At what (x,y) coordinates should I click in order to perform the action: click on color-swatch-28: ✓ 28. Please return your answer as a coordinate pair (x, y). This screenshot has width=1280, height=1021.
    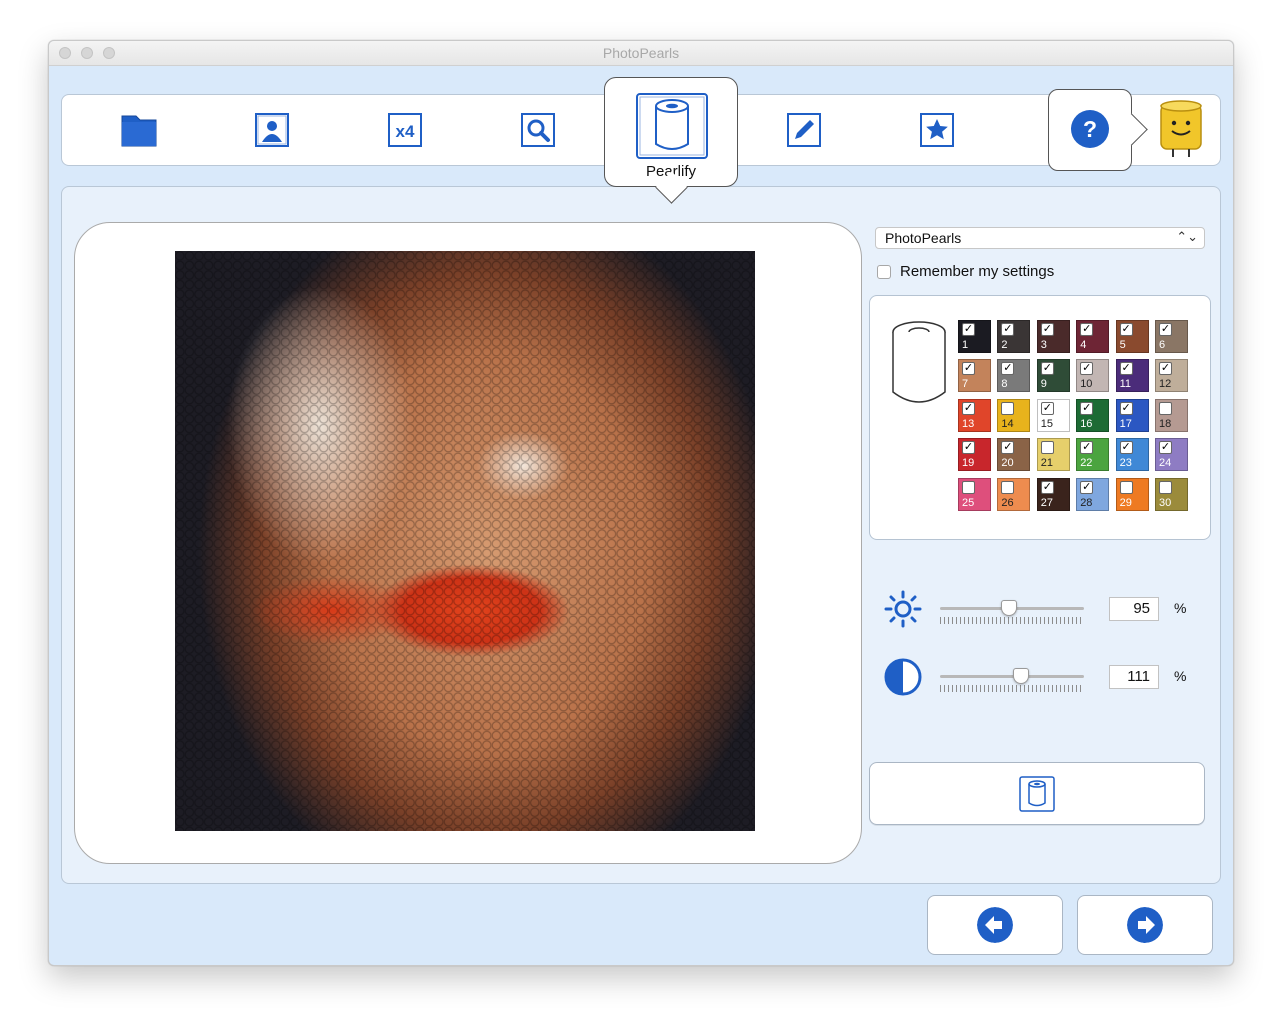
    Looking at the image, I should click on (1093, 494).